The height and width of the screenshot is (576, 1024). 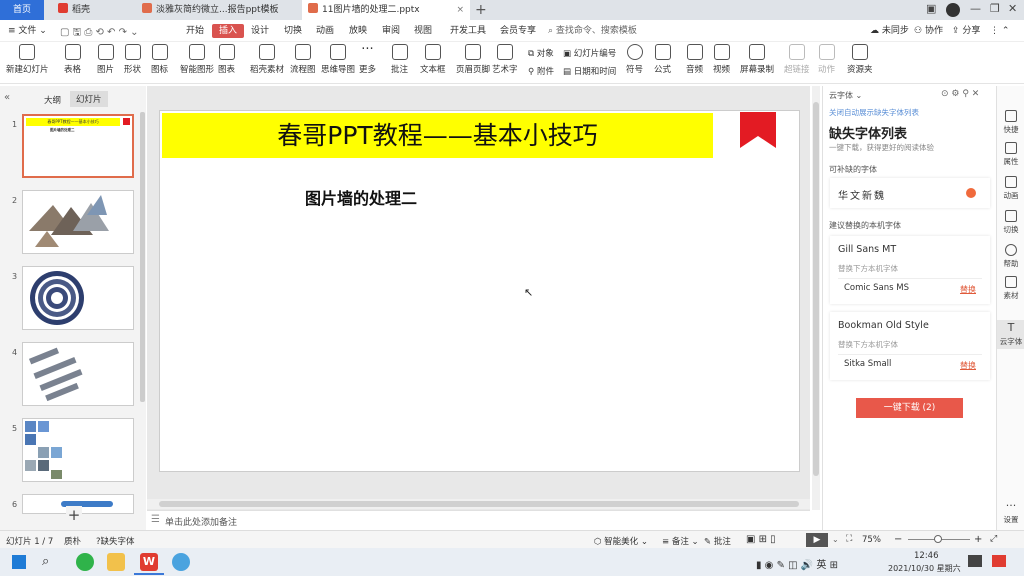 I want to click on tab-home: 首页, so click(x=22, y=10).